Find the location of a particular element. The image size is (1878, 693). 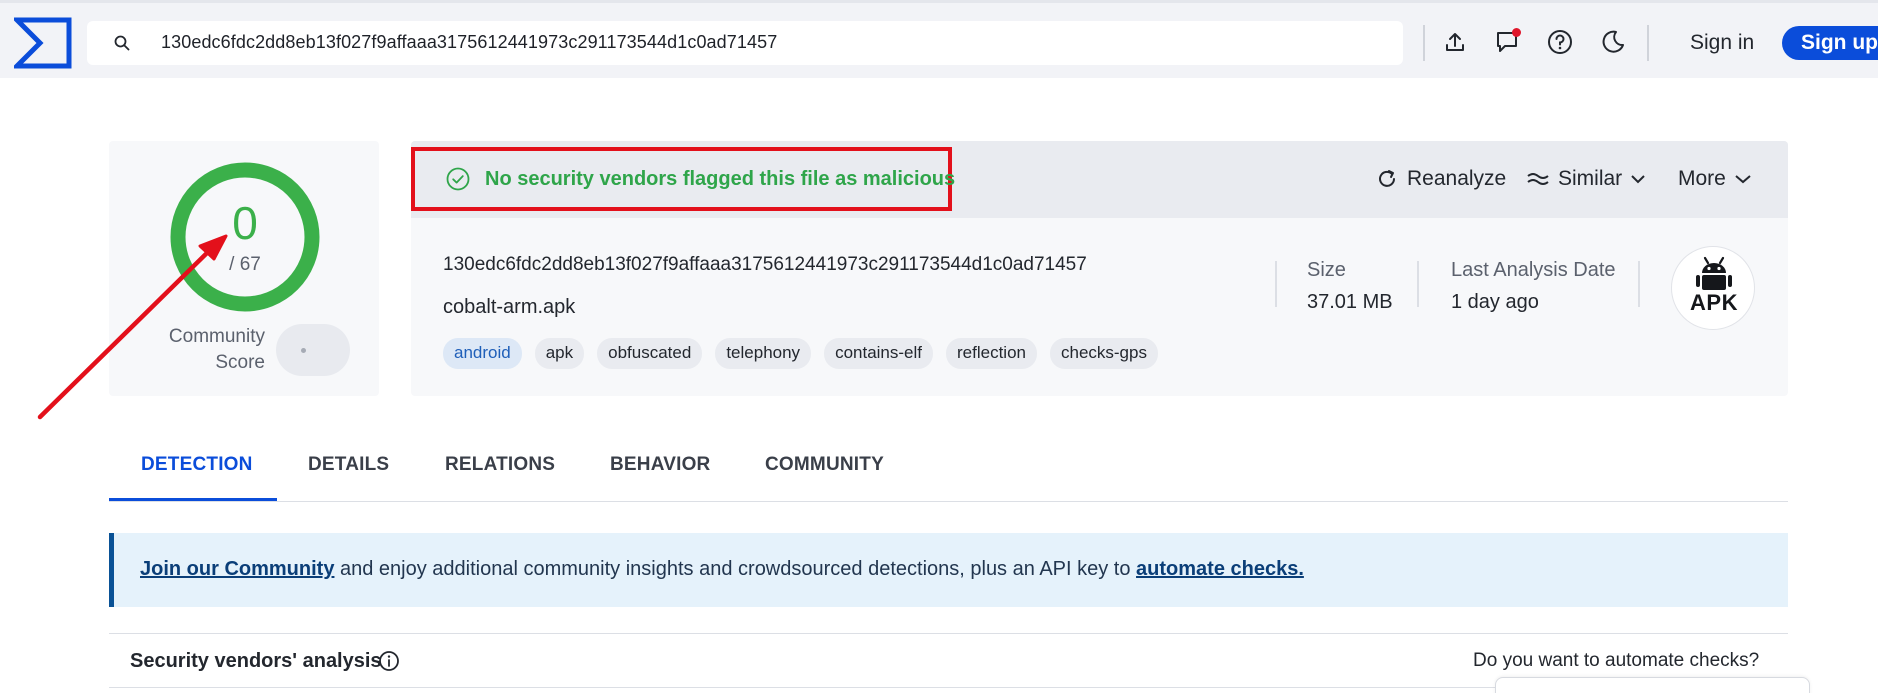

vendors-analysis-title: Security vendors' analysis is located at coordinates (256, 661).